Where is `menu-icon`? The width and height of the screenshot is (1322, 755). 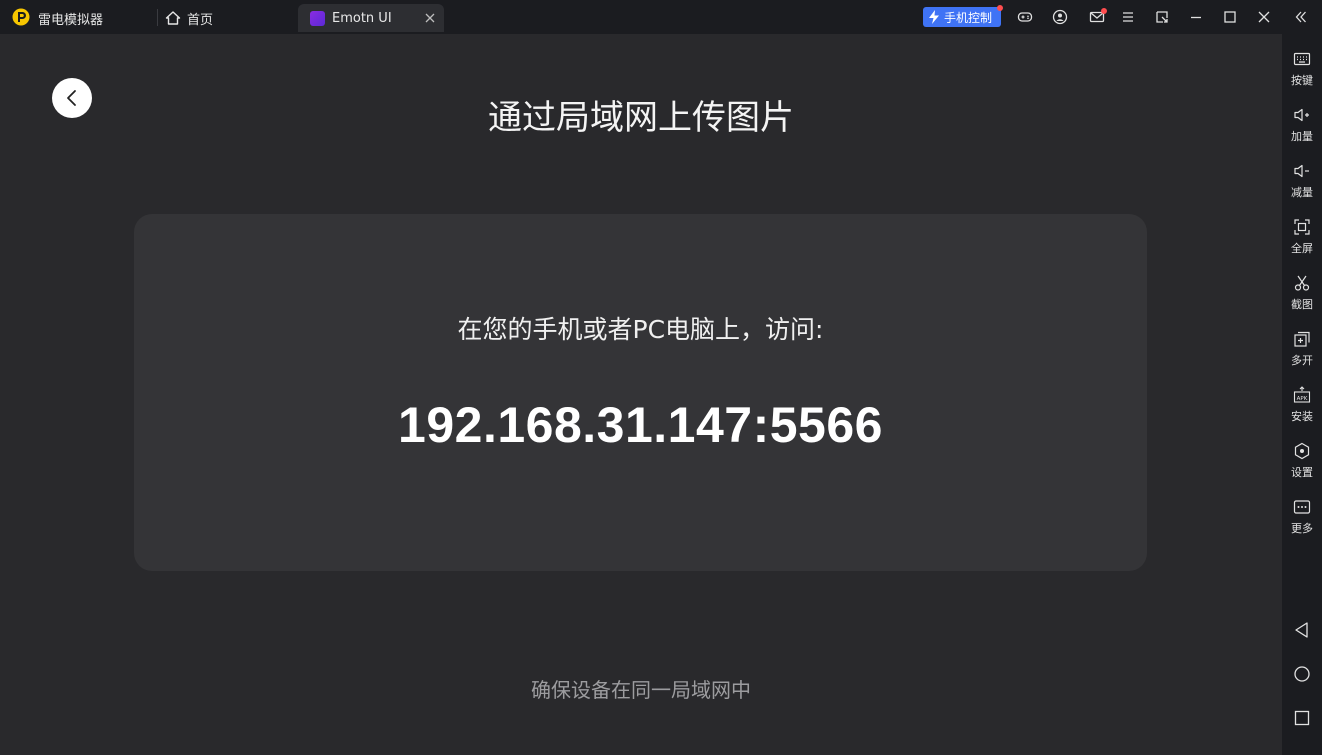 menu-icon is located at coordinates (1128, 17).